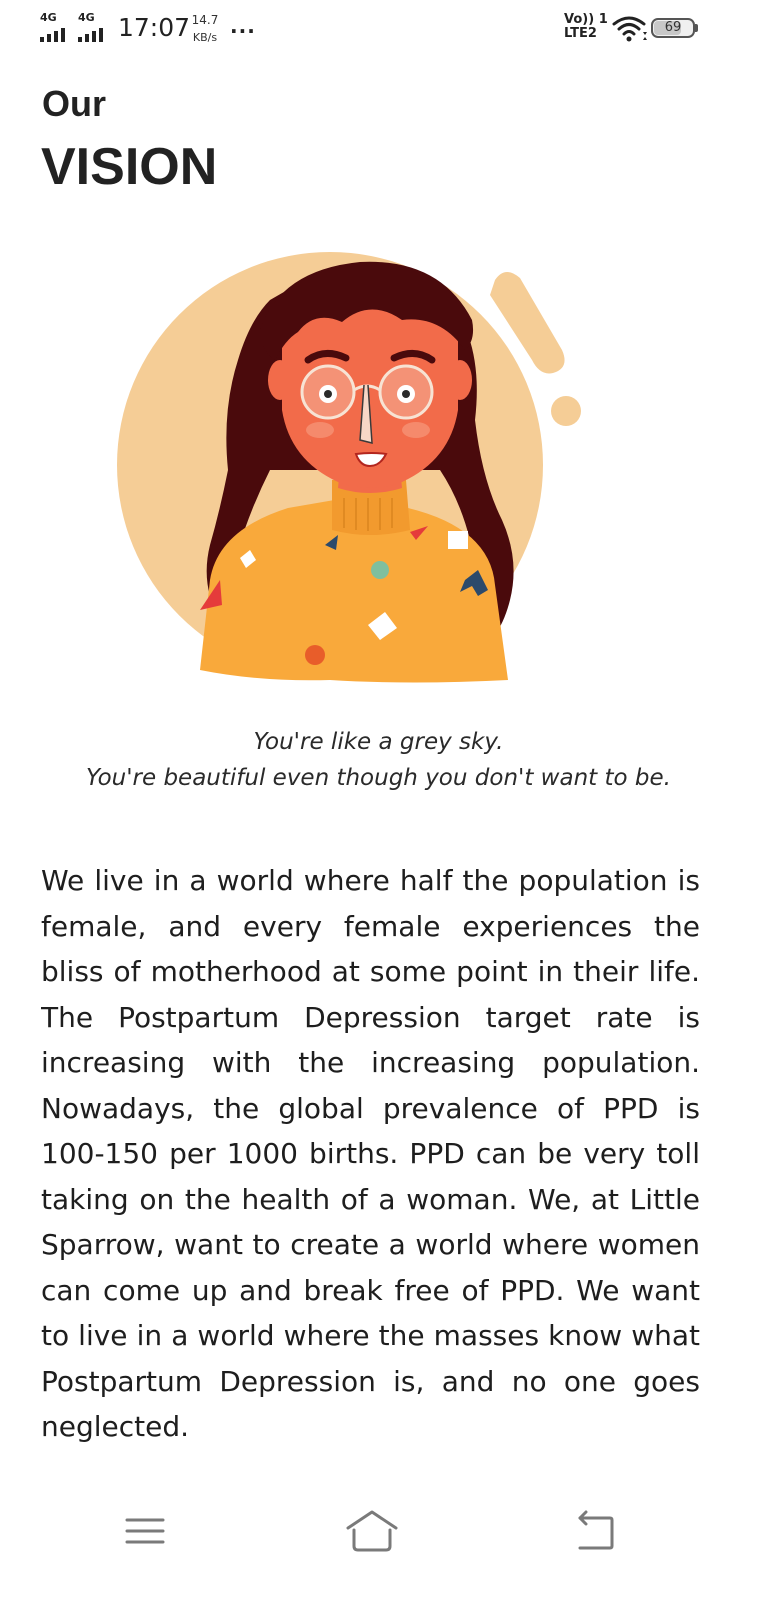  Describe the element at coordinates (629, 29) in the screenshot. I see `wifi-icon` at that location.